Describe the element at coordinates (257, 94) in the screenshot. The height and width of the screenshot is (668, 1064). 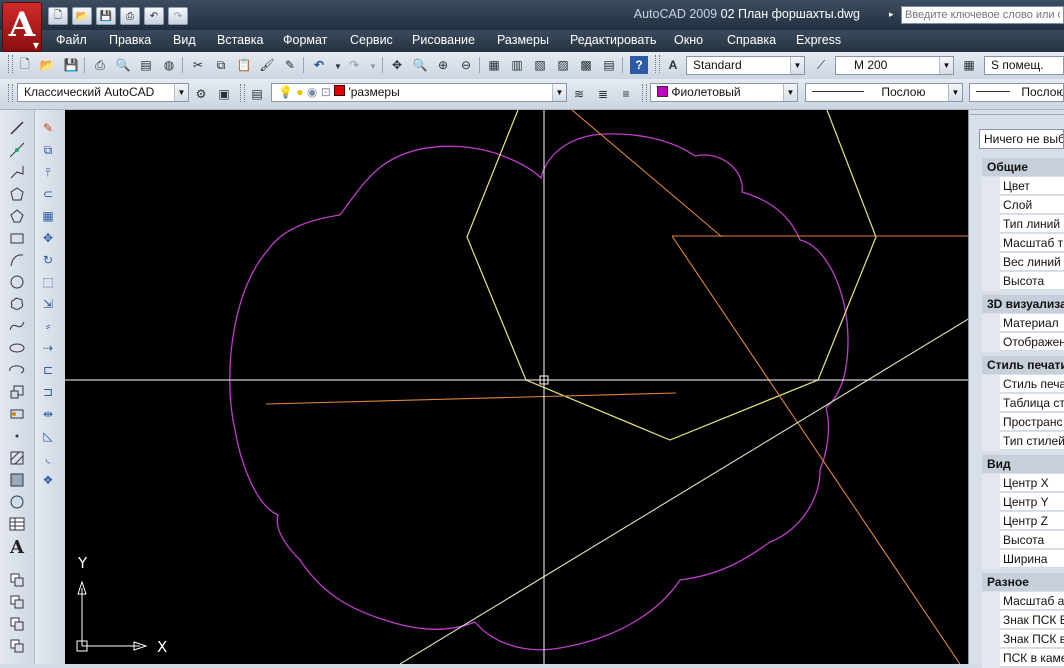
I see `layer-manager-icon: ▤` at that location.